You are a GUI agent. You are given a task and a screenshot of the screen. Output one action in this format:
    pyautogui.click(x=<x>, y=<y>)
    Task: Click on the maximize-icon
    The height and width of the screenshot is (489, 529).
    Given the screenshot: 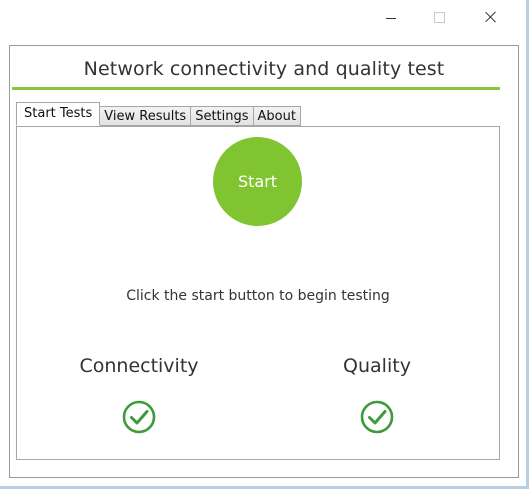 What is the action you would take?
    pyautogui.click(x=439, y=17)
    